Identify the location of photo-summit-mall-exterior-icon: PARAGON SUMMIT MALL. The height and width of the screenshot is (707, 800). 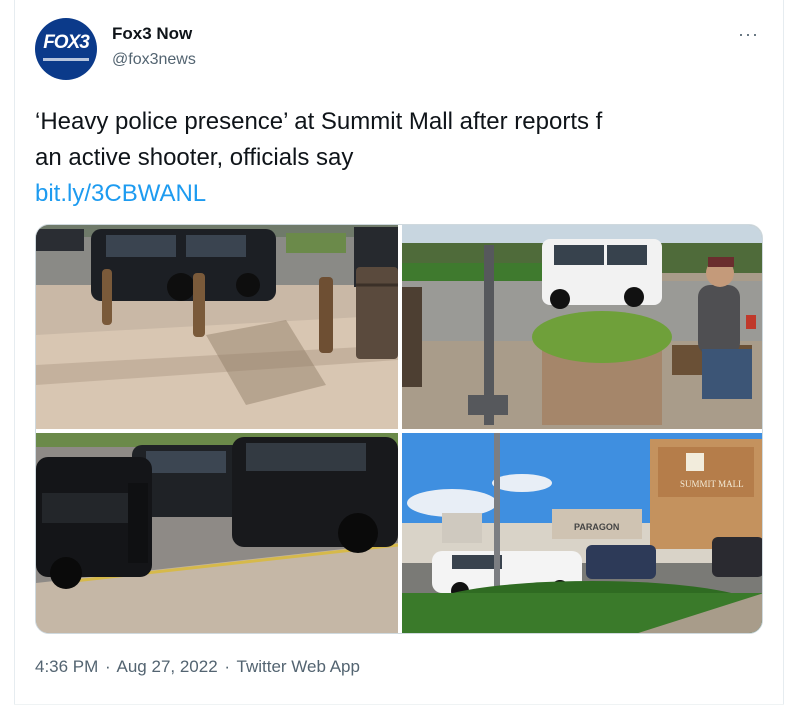
(582, 533).